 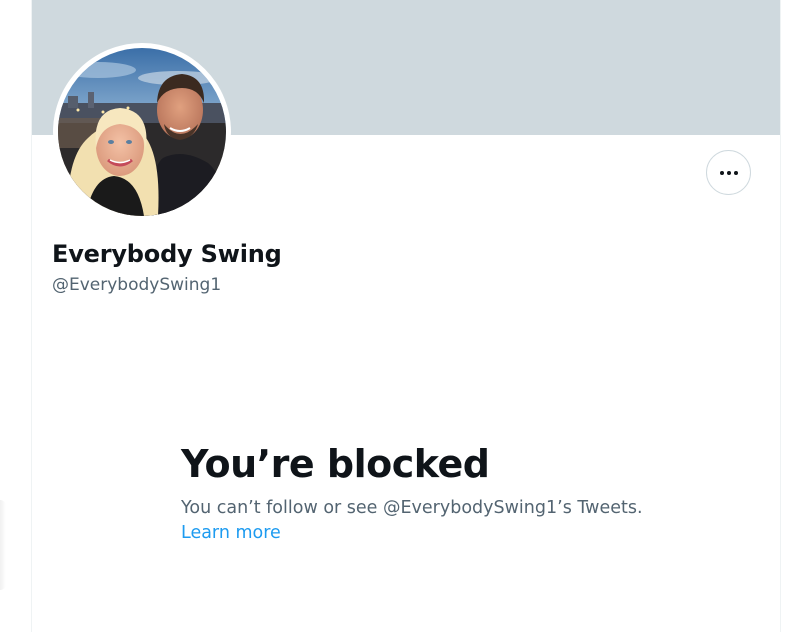 I want to click on left-edge-shadow, so click(x=3, y=545).